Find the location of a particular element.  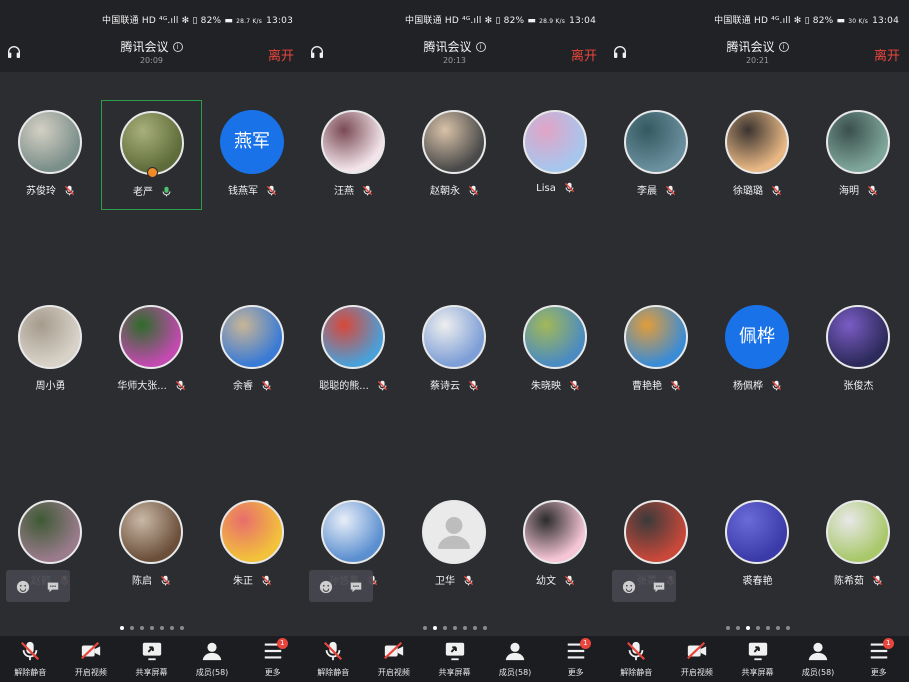

status-net-speed: 28.7 K/s is located at coordinates (249, 21).